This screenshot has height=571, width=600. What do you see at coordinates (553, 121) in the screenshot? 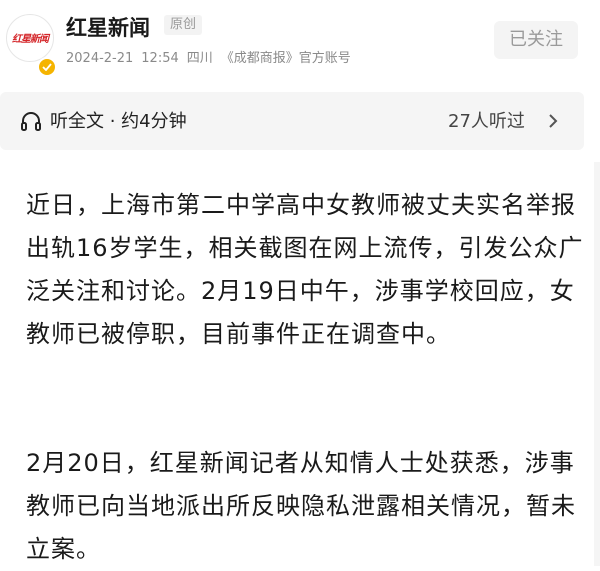
I see `chevron-right-icon` at bounding box center [553, 121].